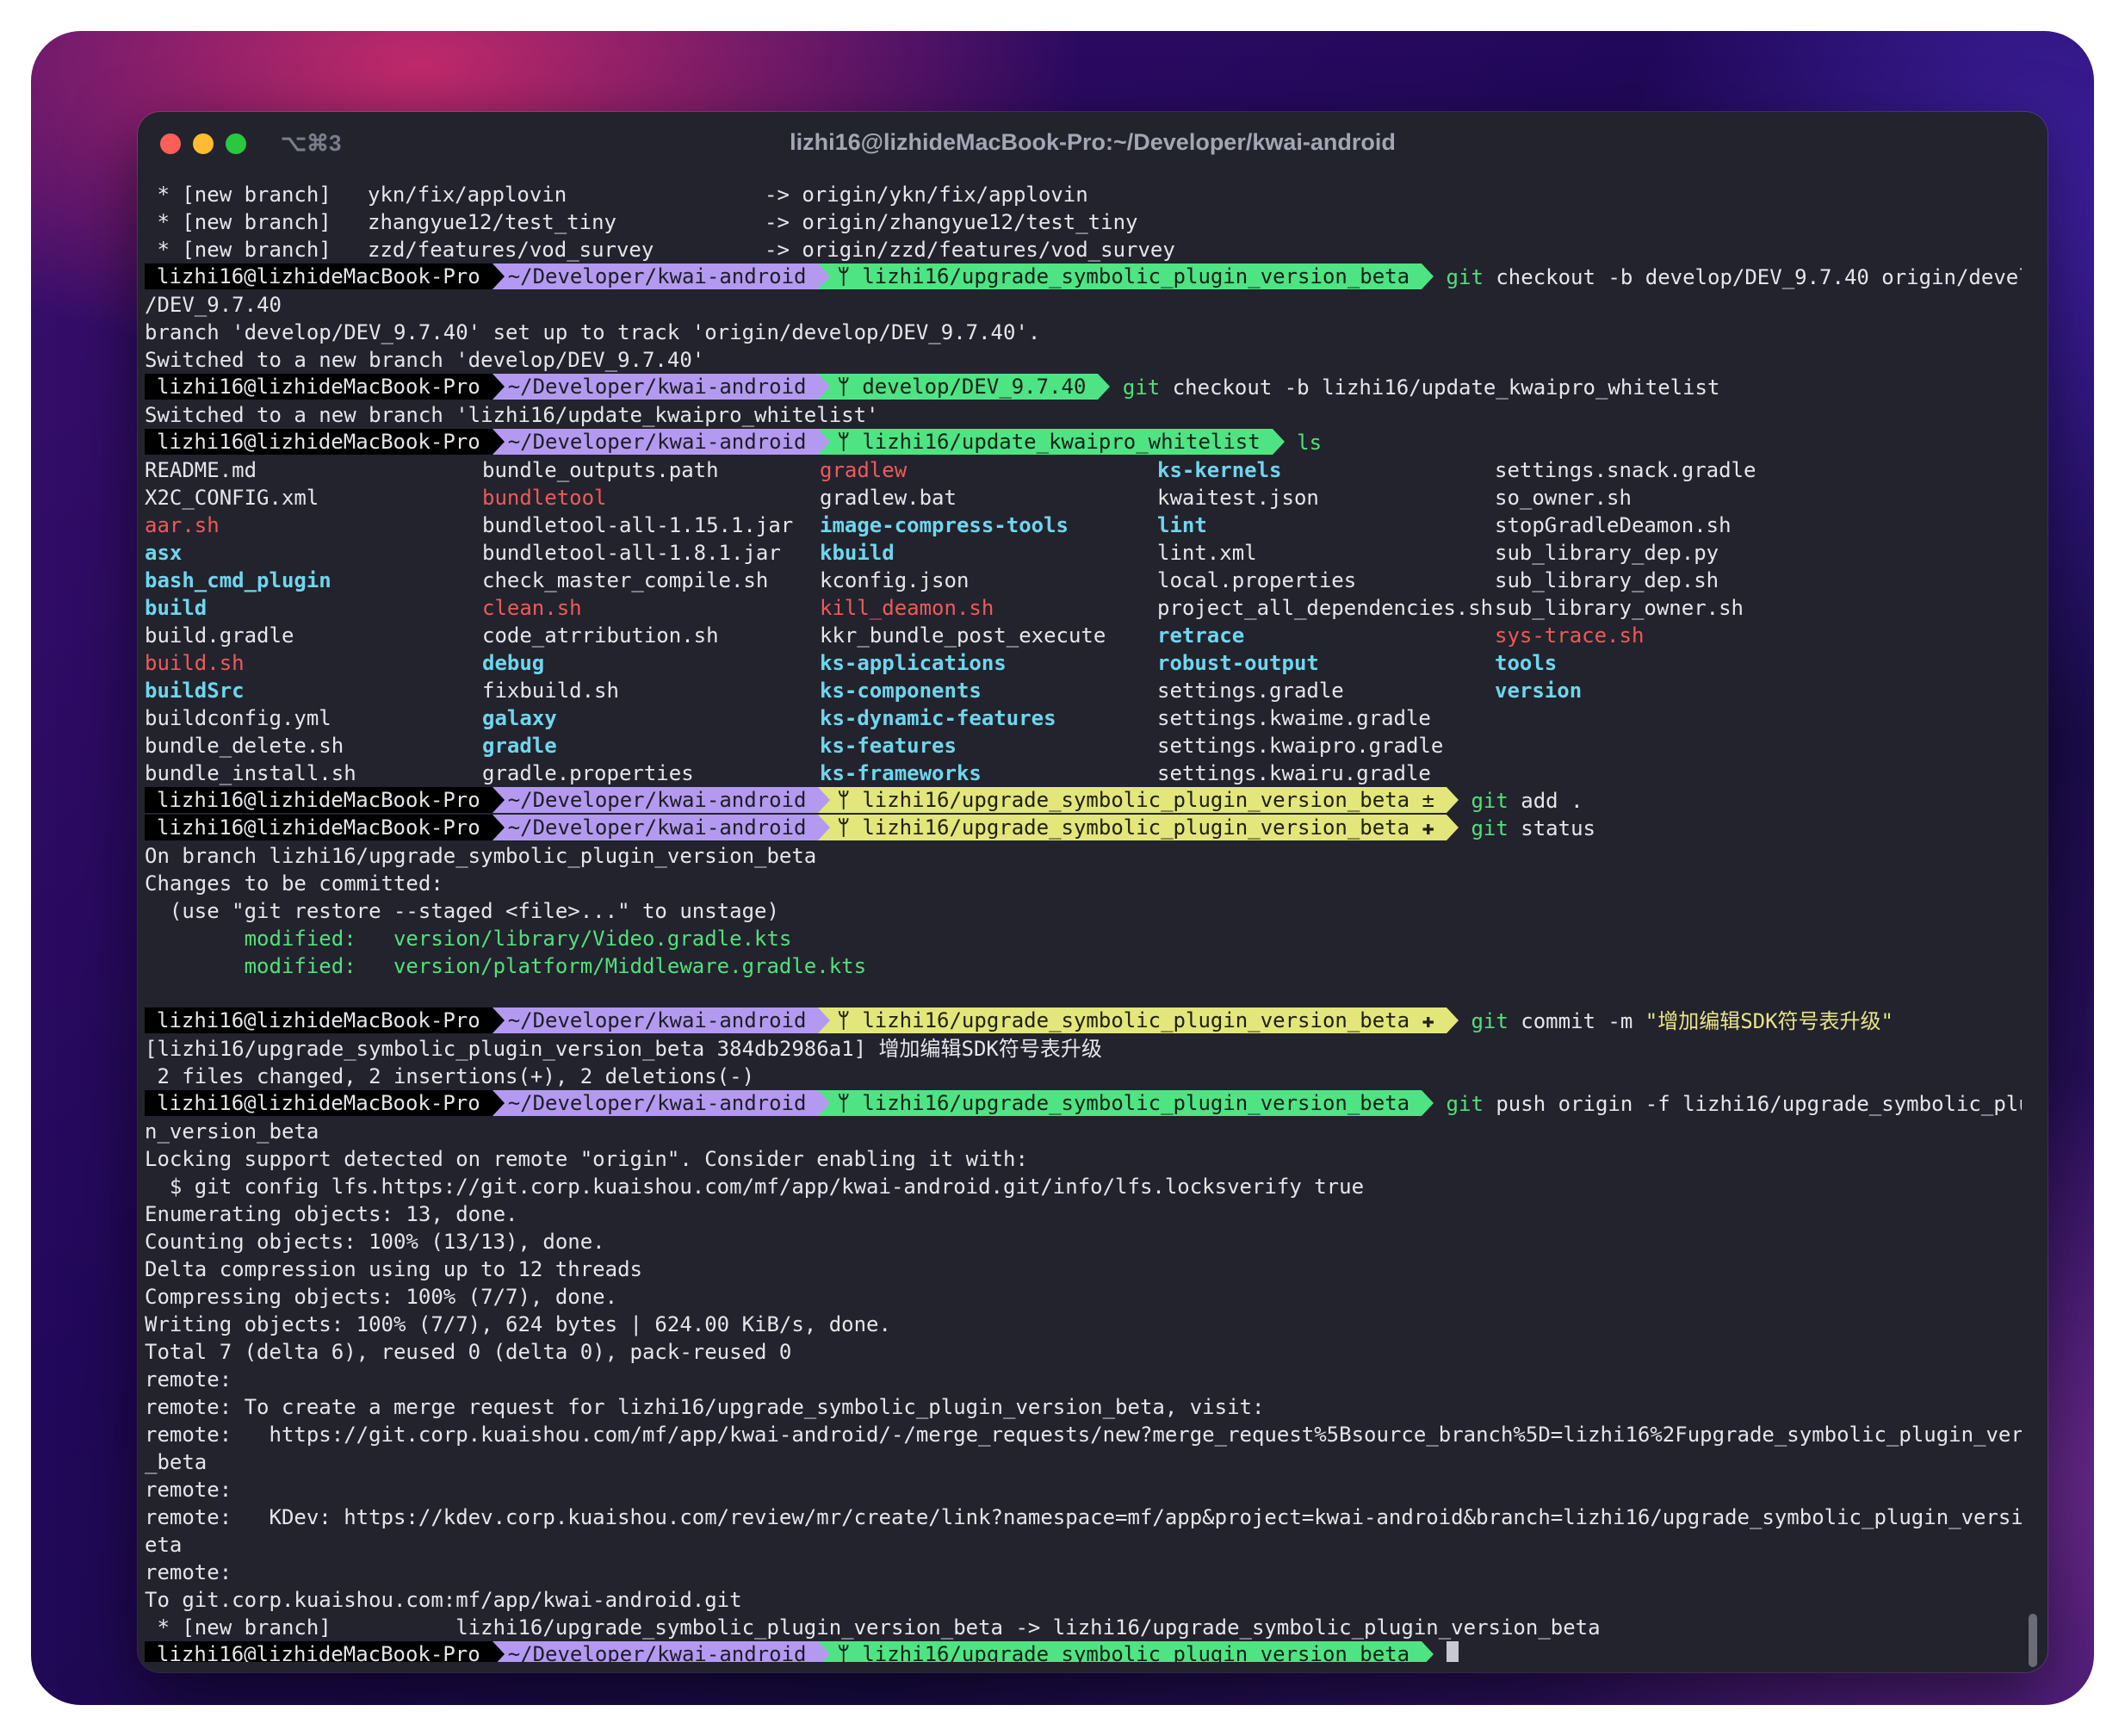 This screenshot has height=1736, width=2125. Describe the element at coordinates (164, 1545) in the screenshot. I see `output-line: eta` at that location.